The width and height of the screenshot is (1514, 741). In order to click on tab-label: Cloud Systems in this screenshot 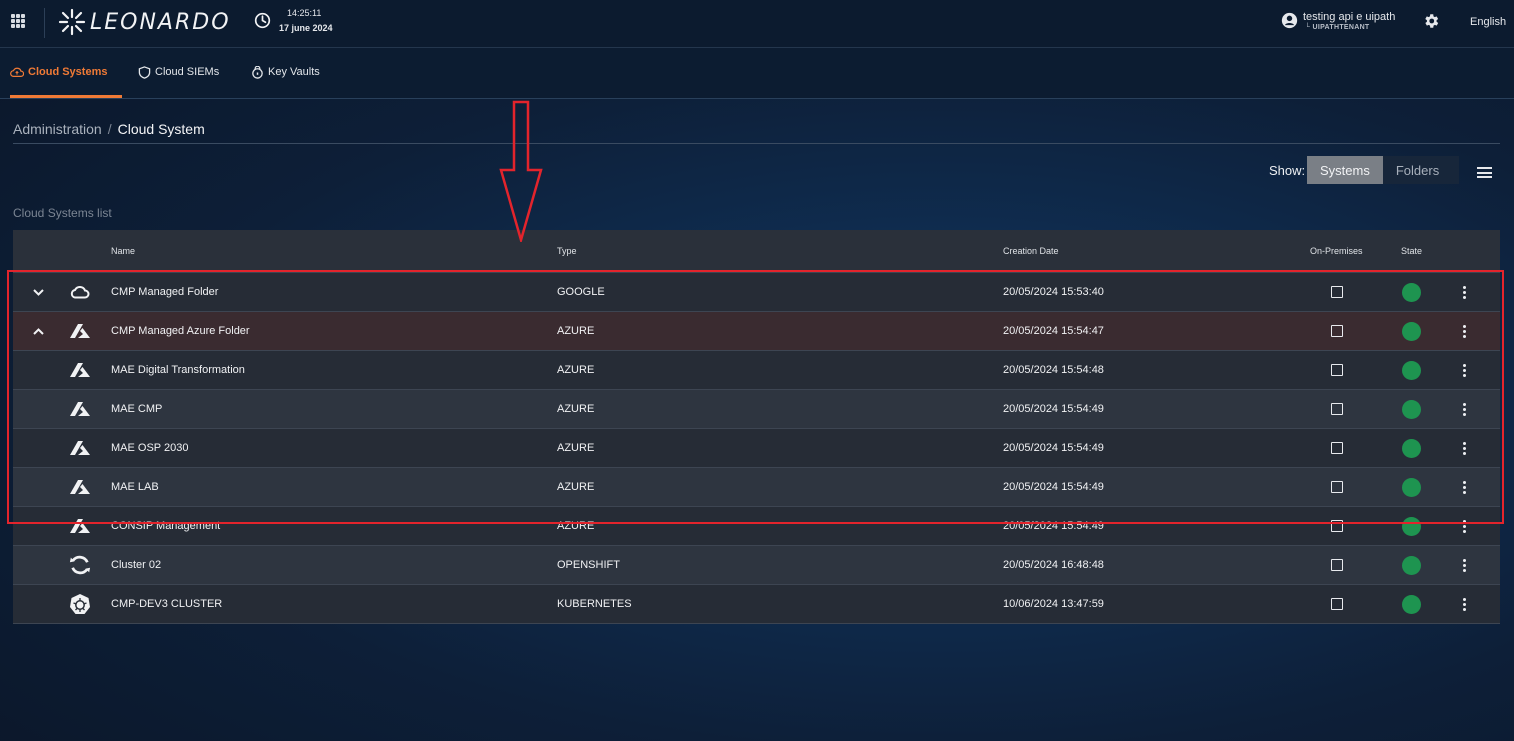, I will do `click(68, 71)`.